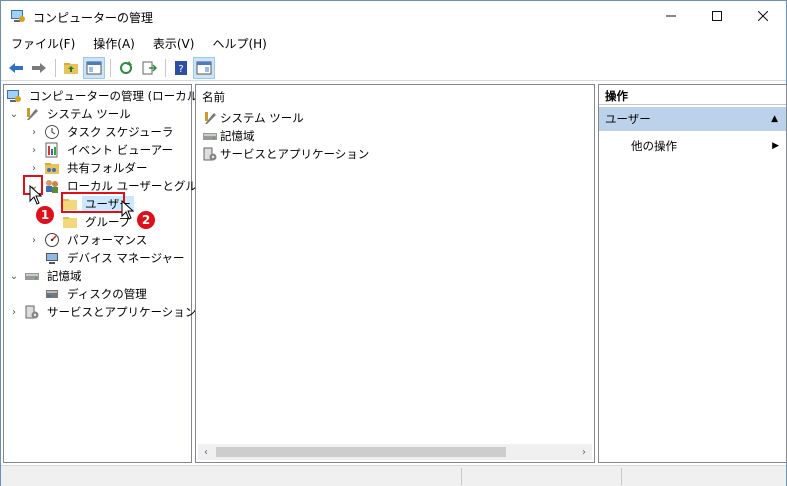  Describe the element at coordinates (64, 276) in the screenshot. I see `tree-item-label: 記憶域` at that location.